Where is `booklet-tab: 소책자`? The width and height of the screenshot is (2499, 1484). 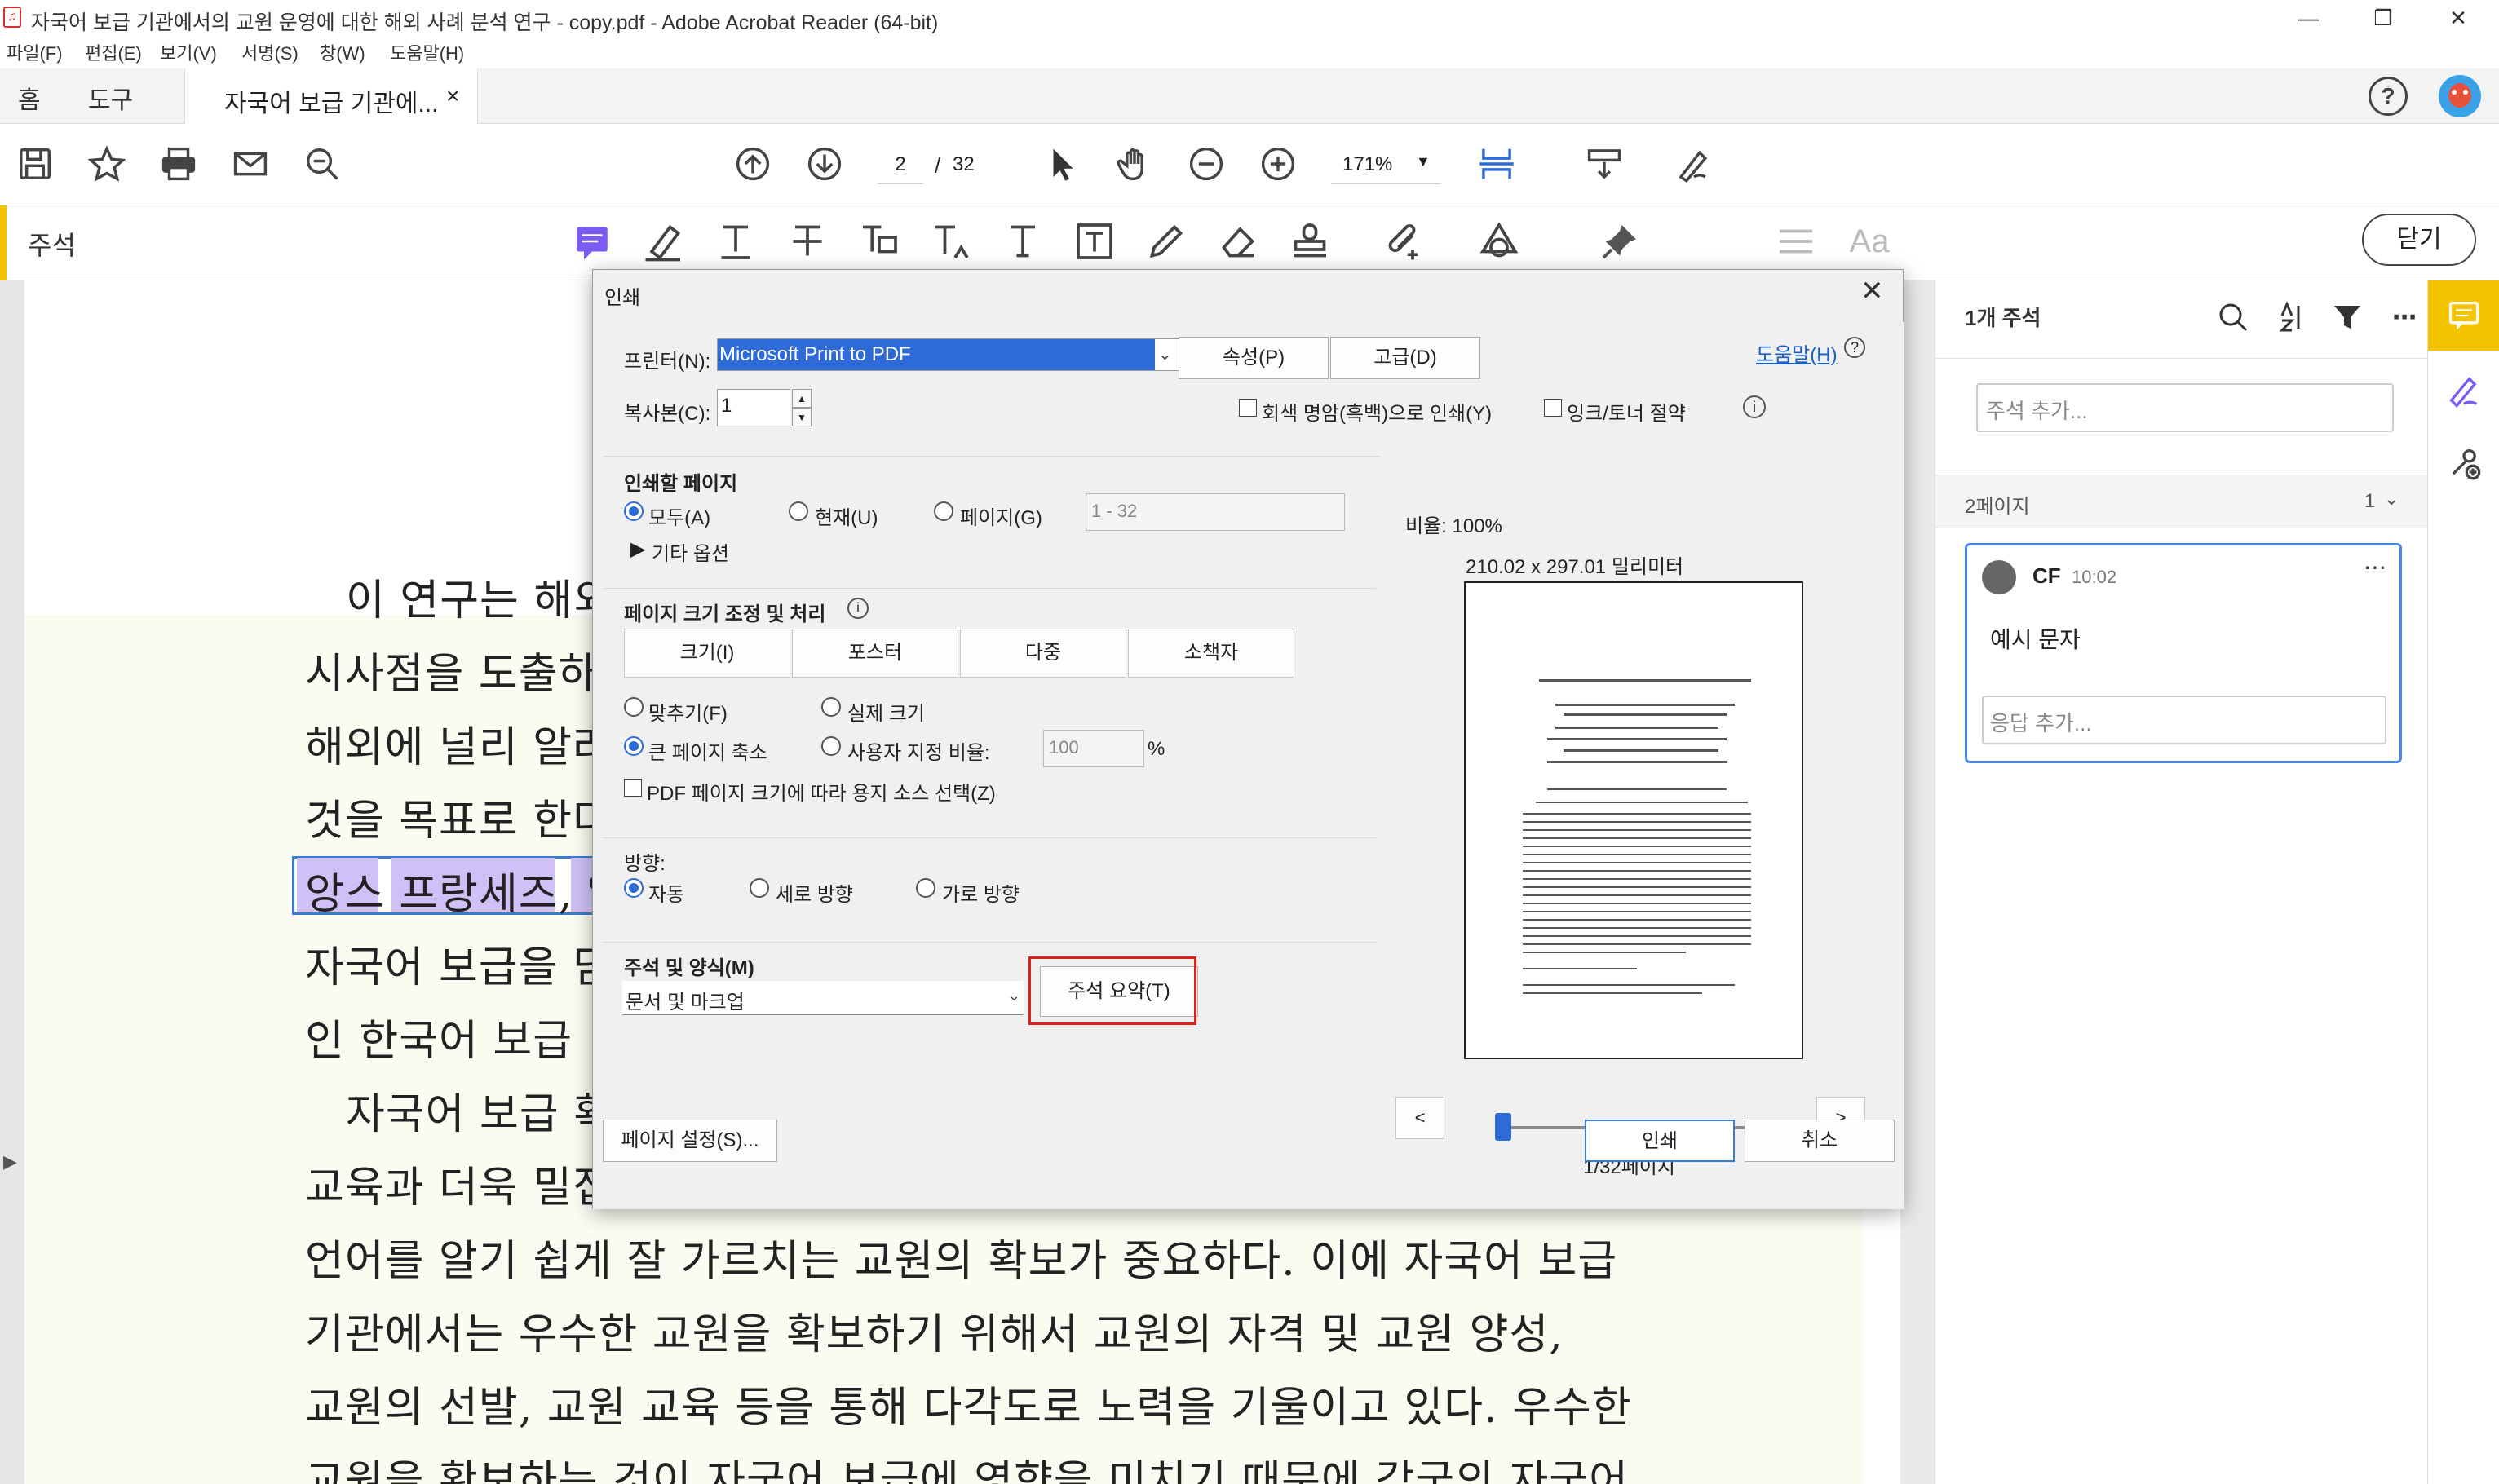
booklet-tab: 소책자 is located at coordinates (1211, 653).